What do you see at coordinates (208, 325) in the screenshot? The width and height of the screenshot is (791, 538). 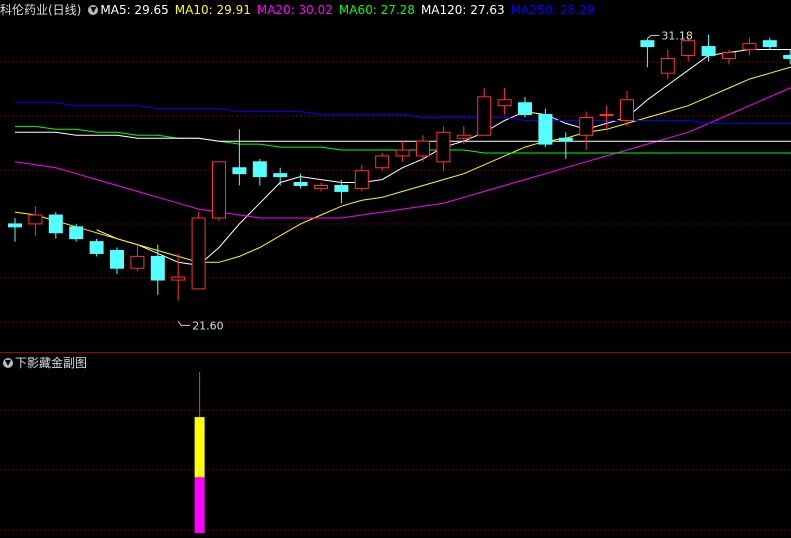 I see `low-label: 21.60` at bounding box center [208, 325].